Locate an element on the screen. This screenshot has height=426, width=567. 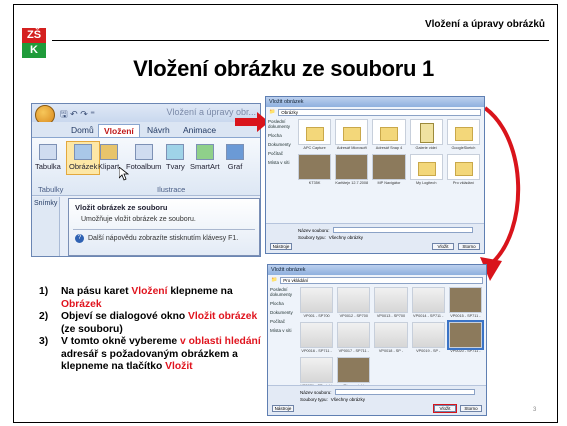
chart-button: Graf is located at coordinates (235, 157).